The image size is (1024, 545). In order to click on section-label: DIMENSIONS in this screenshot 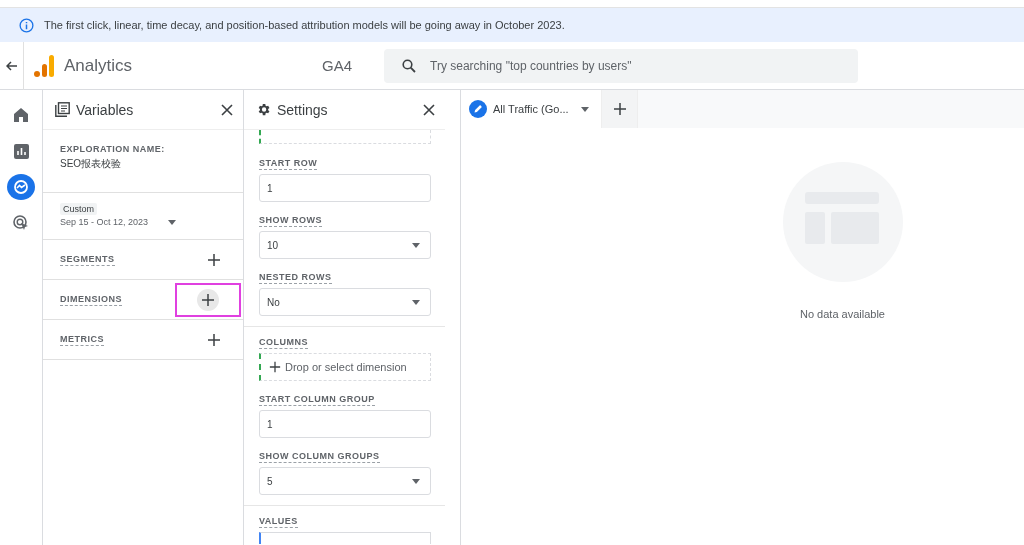, I will do `click(91, 299)`.